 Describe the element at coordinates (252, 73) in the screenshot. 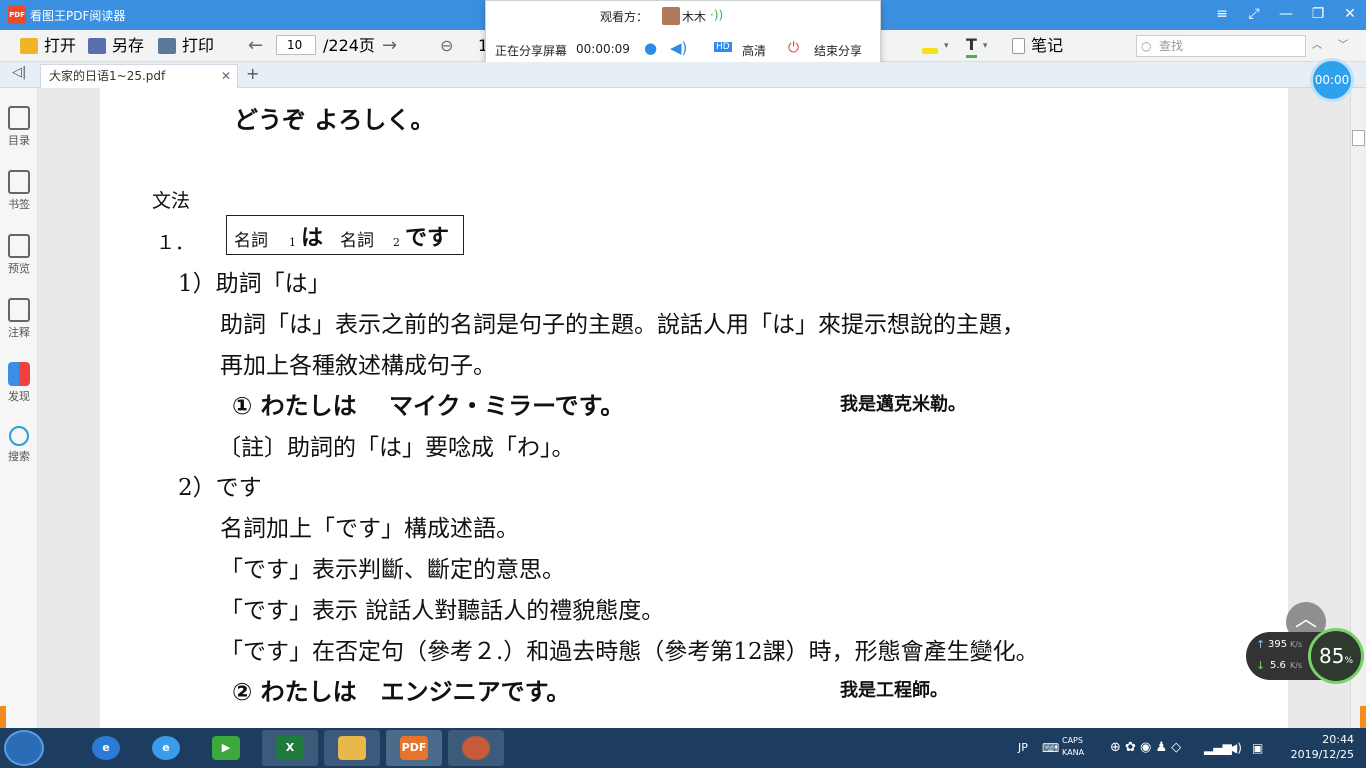

I see `new-tab-icon: +` at that location.